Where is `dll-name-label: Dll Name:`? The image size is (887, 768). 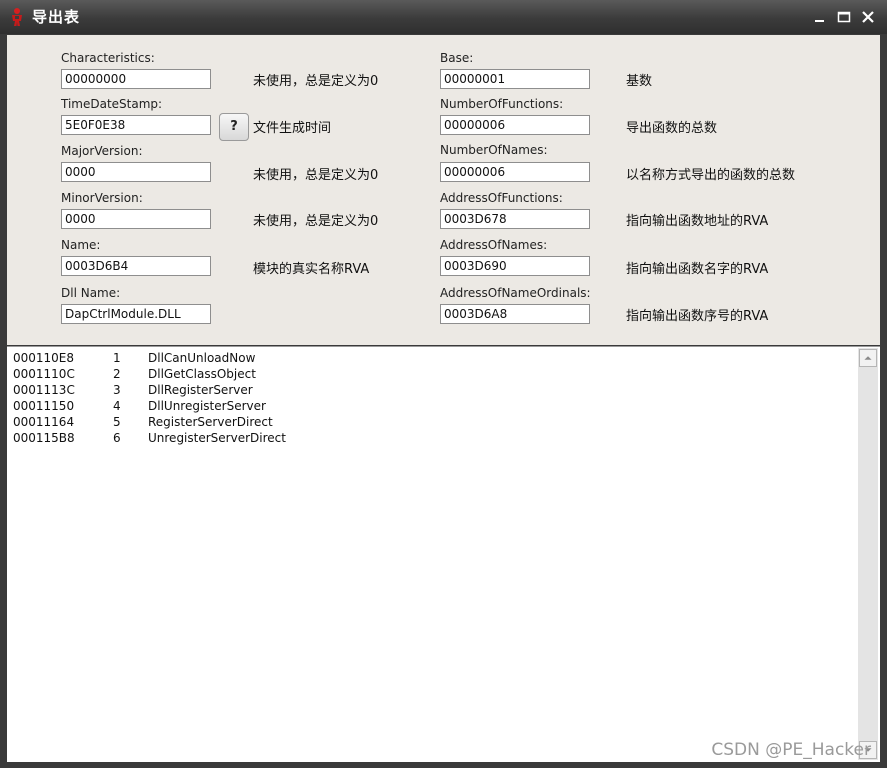 dll-name-label: Dll Name: is located at coordinates (91, 293).